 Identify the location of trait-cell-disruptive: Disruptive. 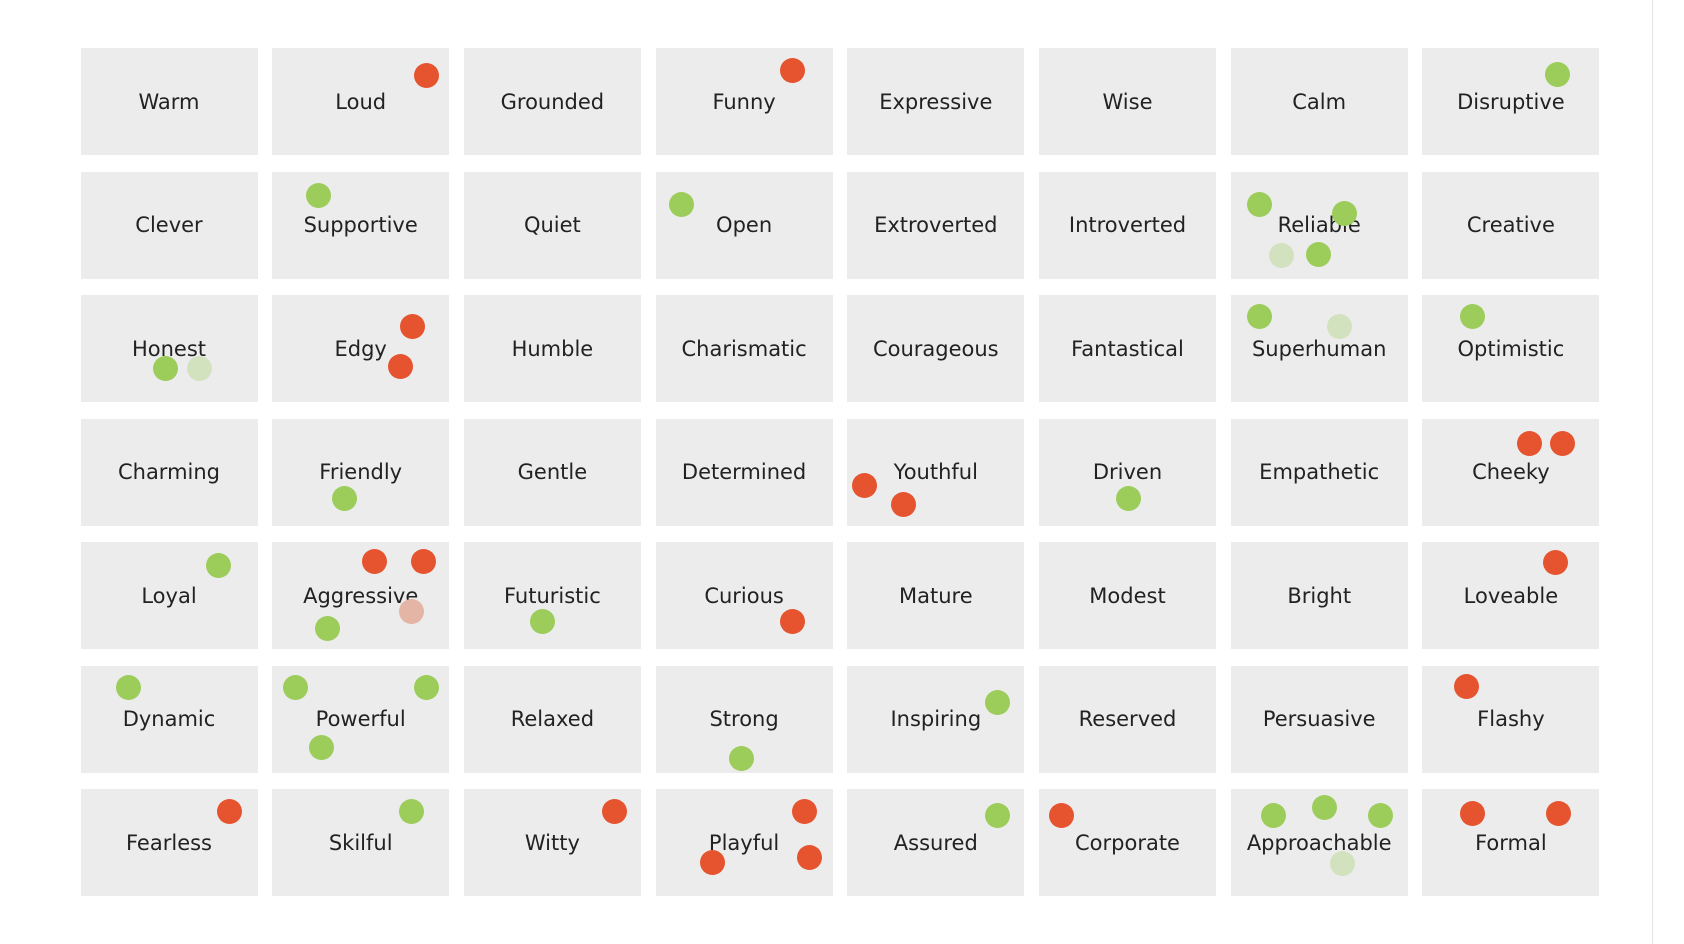
(1511, 101).